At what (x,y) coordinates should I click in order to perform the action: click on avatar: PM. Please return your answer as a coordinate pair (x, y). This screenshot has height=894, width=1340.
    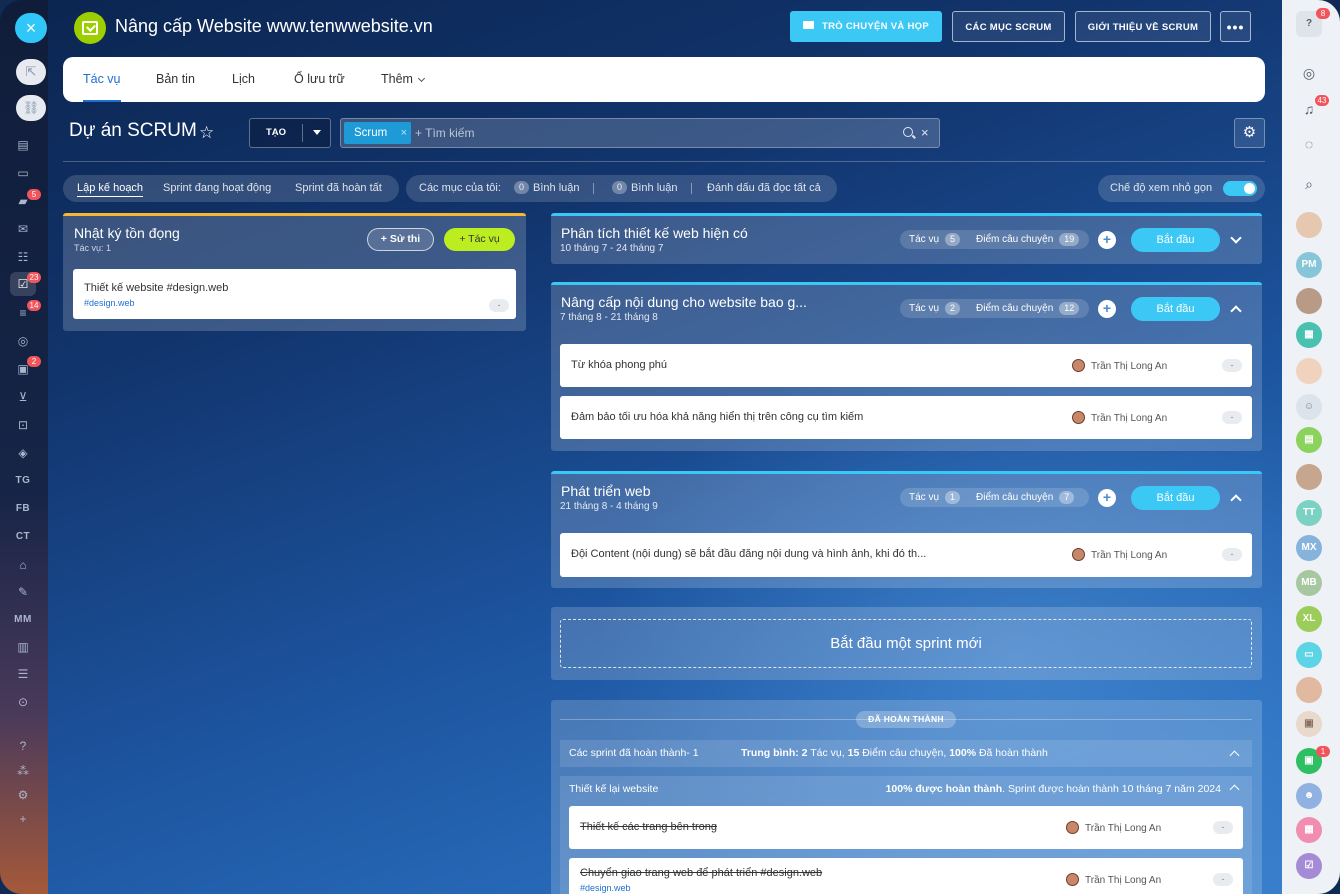
    Looking at the image, I should click on (1309, 265).